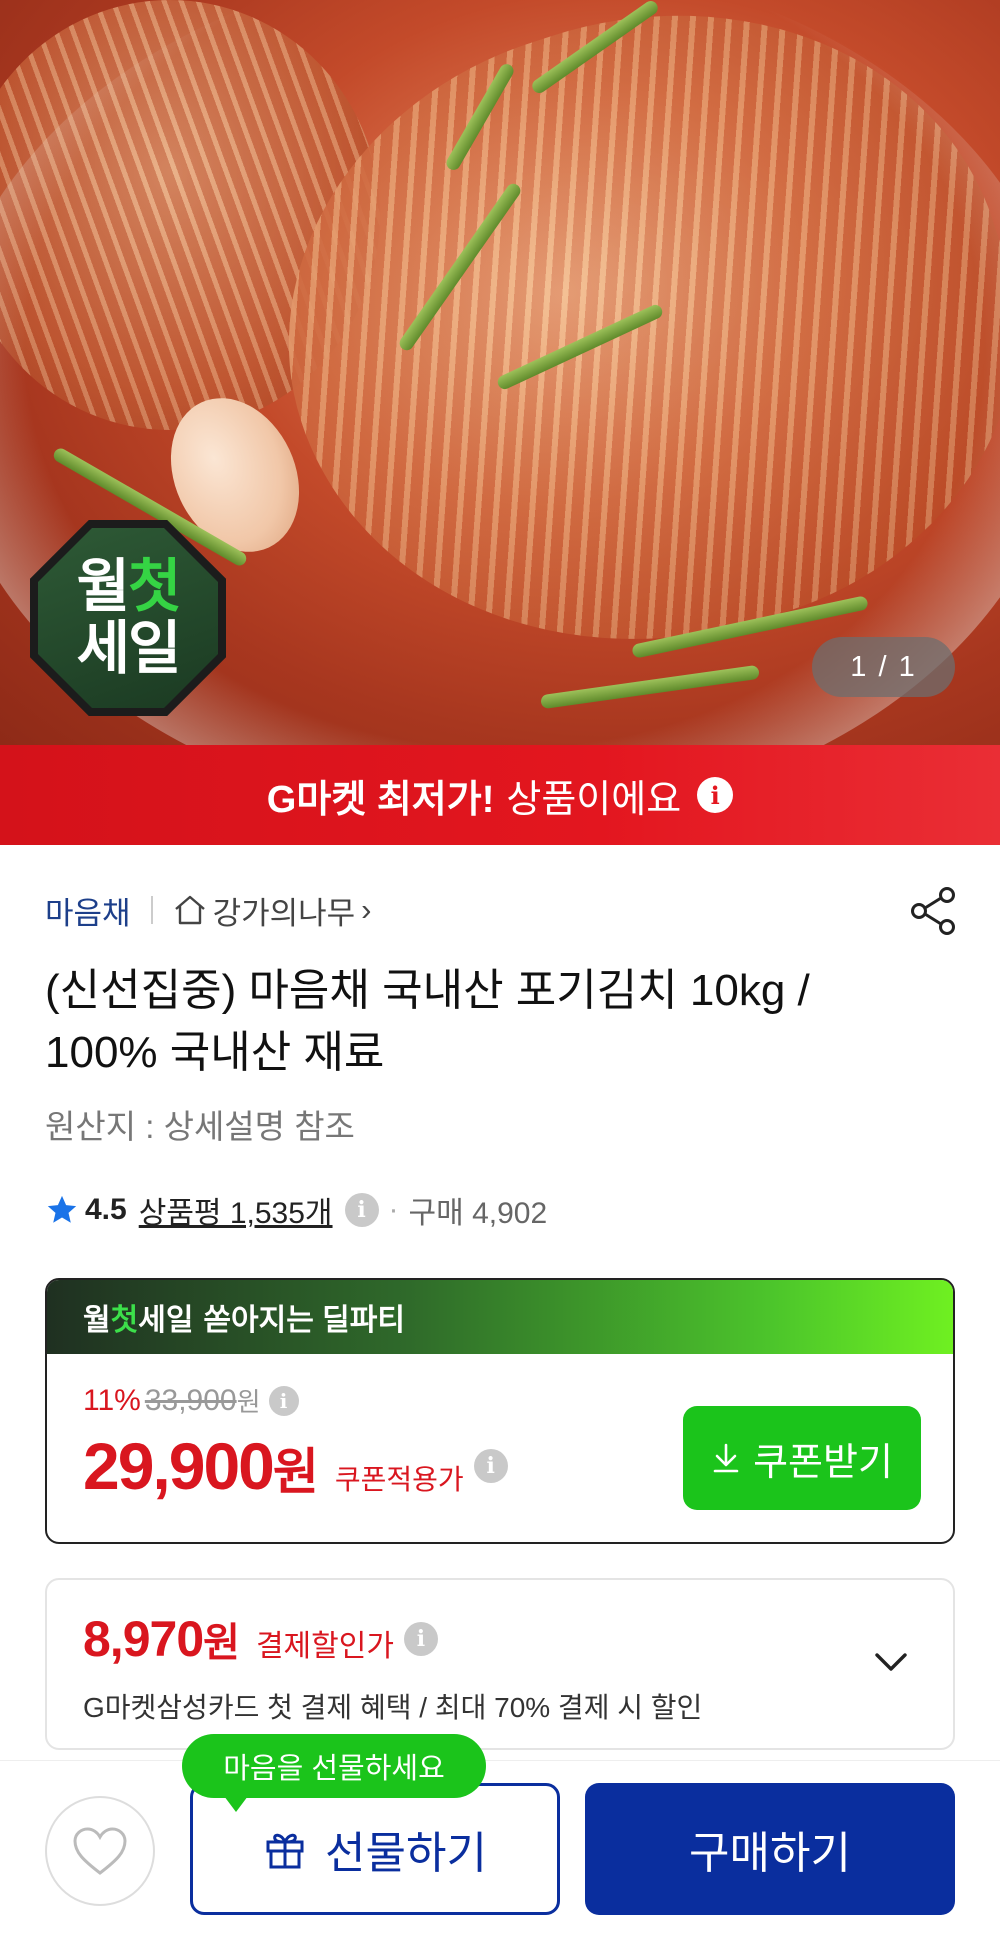 The width and height of the screenshot is (1000, 1939). I want to click on wishlist-button, so click(100, 1851).